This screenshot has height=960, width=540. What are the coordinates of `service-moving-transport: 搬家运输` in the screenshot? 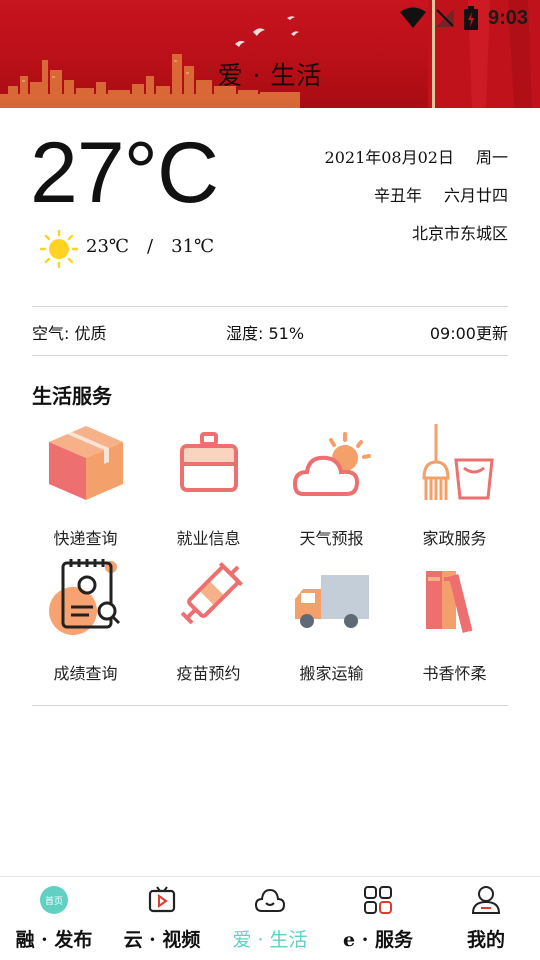 It's located at (331, 620).